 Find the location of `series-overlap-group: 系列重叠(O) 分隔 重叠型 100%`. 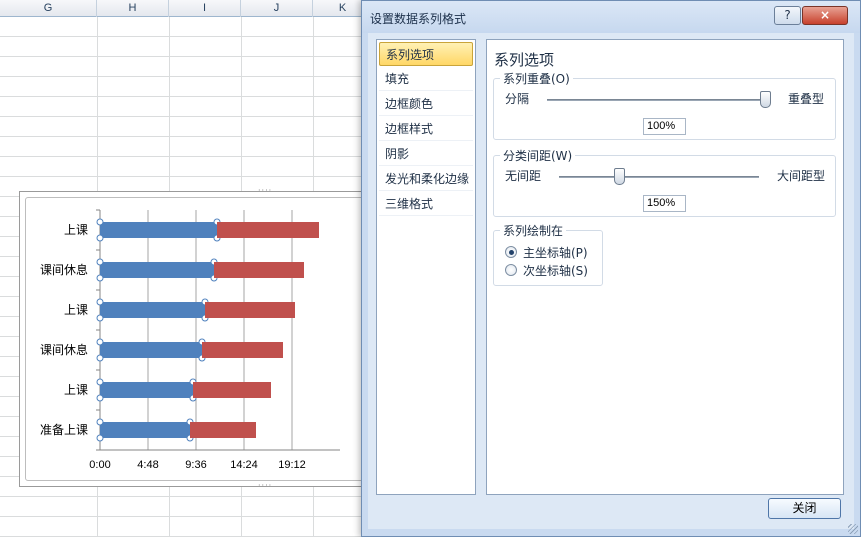

series-overlap-group: 系列重叠(O) 分隔 重叠型 100% is located at coordinates (664, 105).